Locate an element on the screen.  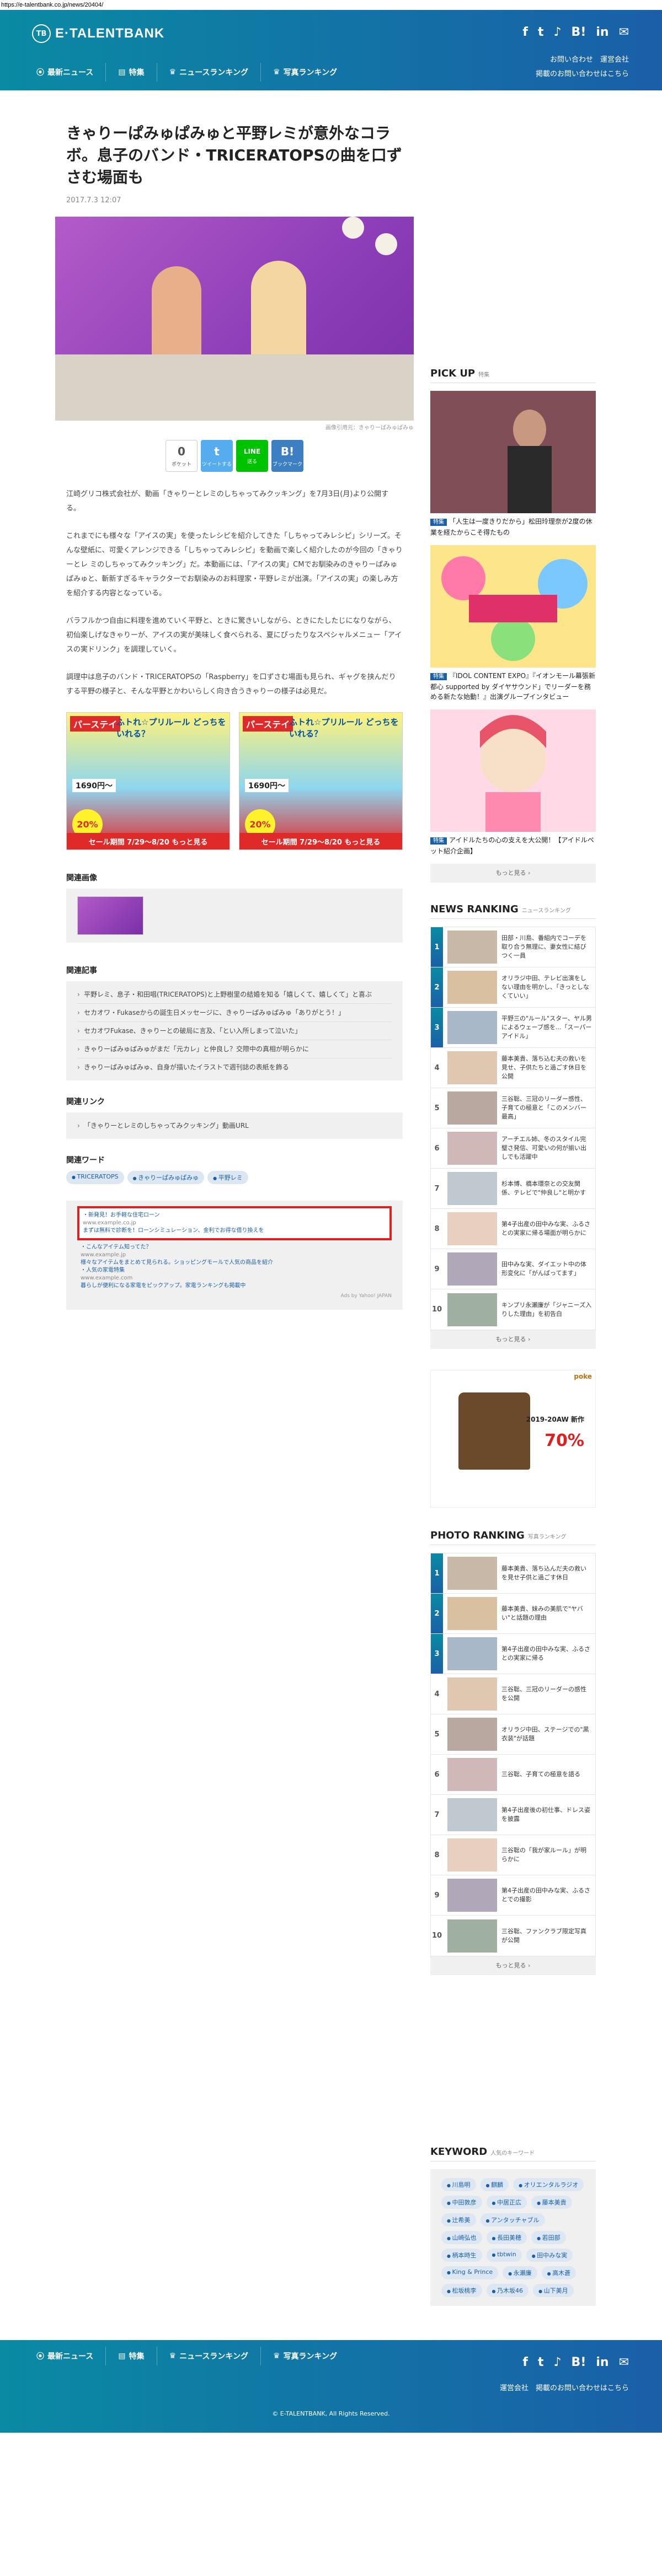
ranking-item: 7 杉本博、橋本環奈との交友関係、テレビで"仲良し"と明かす is located at coordinates (513, 1189).